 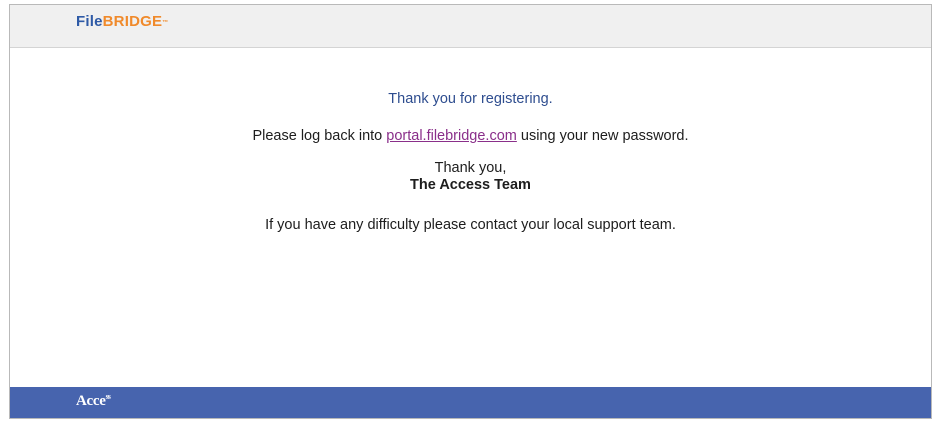 I want to click on portal-link: portal.filebridge.com, so click(x=451, y=136).